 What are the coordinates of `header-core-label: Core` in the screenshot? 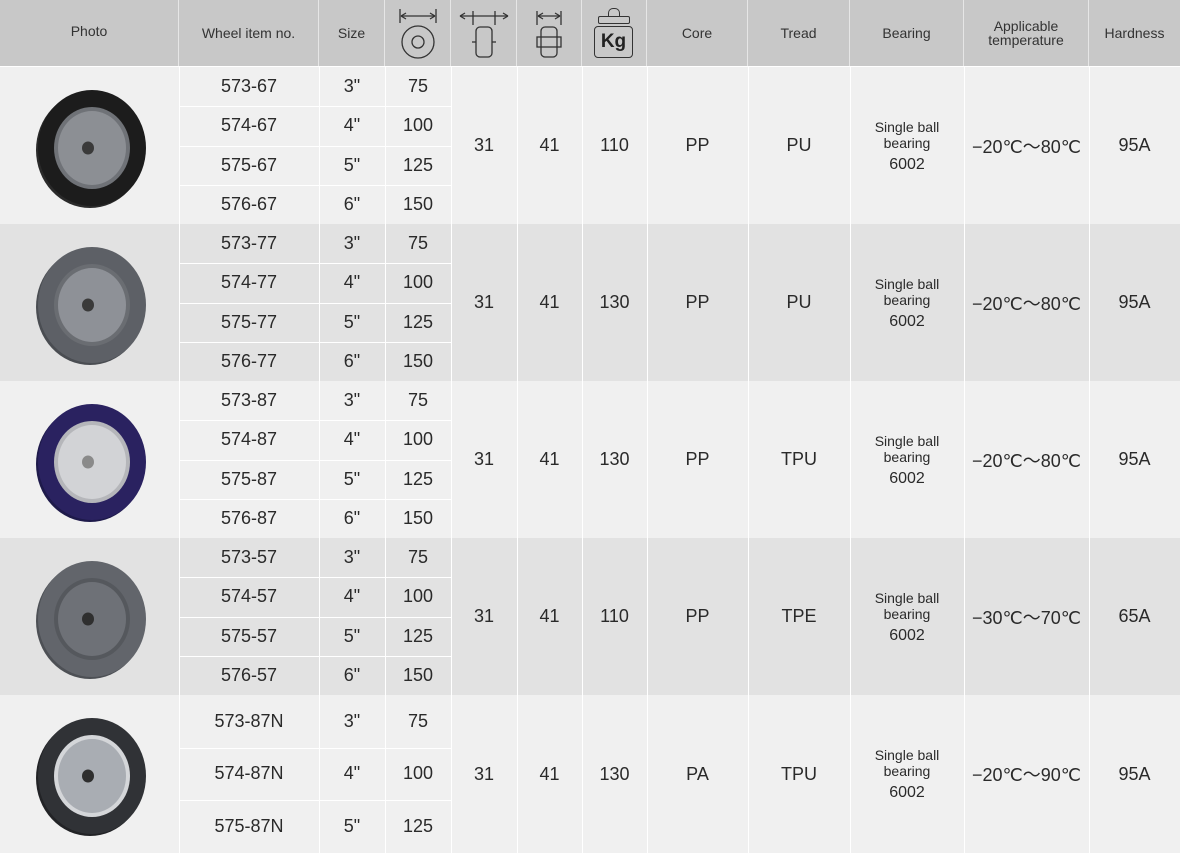 It's located at (697, 33).